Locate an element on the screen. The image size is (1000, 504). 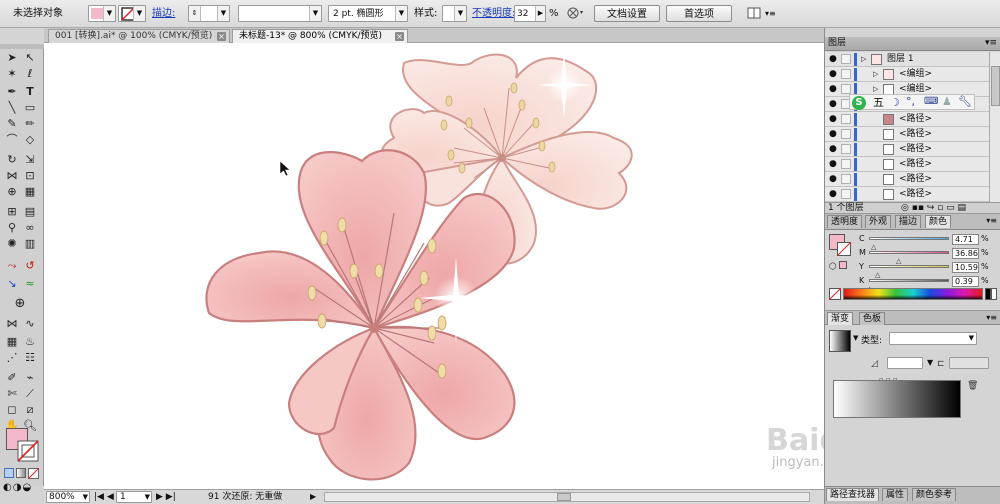
skin-icon: ♟ is located at coordinates (947, 101).